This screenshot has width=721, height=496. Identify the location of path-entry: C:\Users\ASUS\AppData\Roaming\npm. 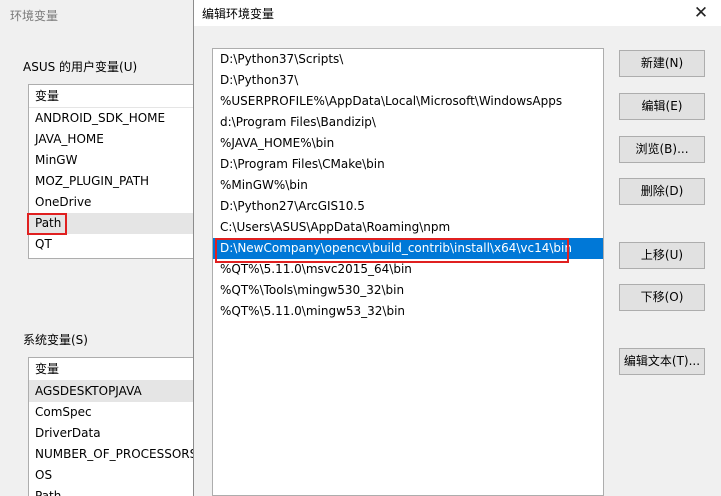
(408, 227).